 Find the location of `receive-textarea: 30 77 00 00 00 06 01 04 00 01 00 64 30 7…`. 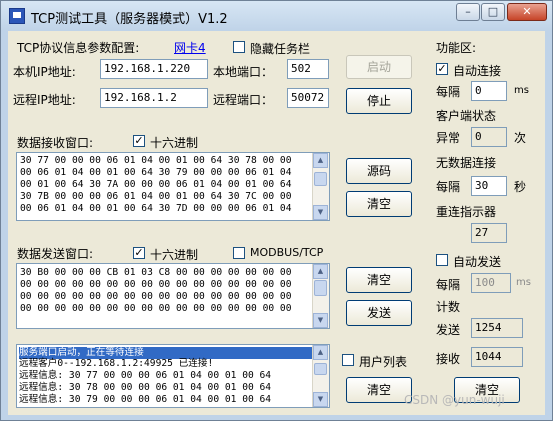

receive-textarea: 30 77 00 00 00 06 01 04 00 01 00 64 30 7… is located at coordinates (173, 186).